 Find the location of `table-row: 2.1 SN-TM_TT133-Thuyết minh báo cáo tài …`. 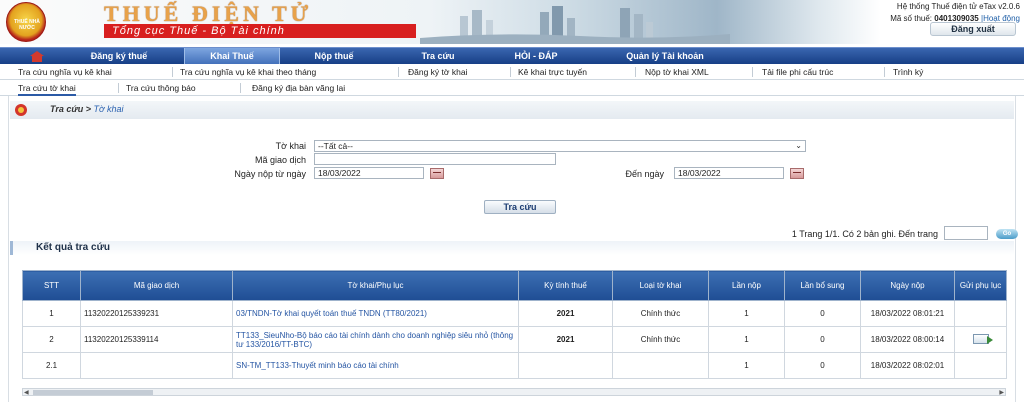

table-row: 2.1 SN-TM_TT133-Thuyết minh báo cáo tài … is located at coordinates (514, 365).